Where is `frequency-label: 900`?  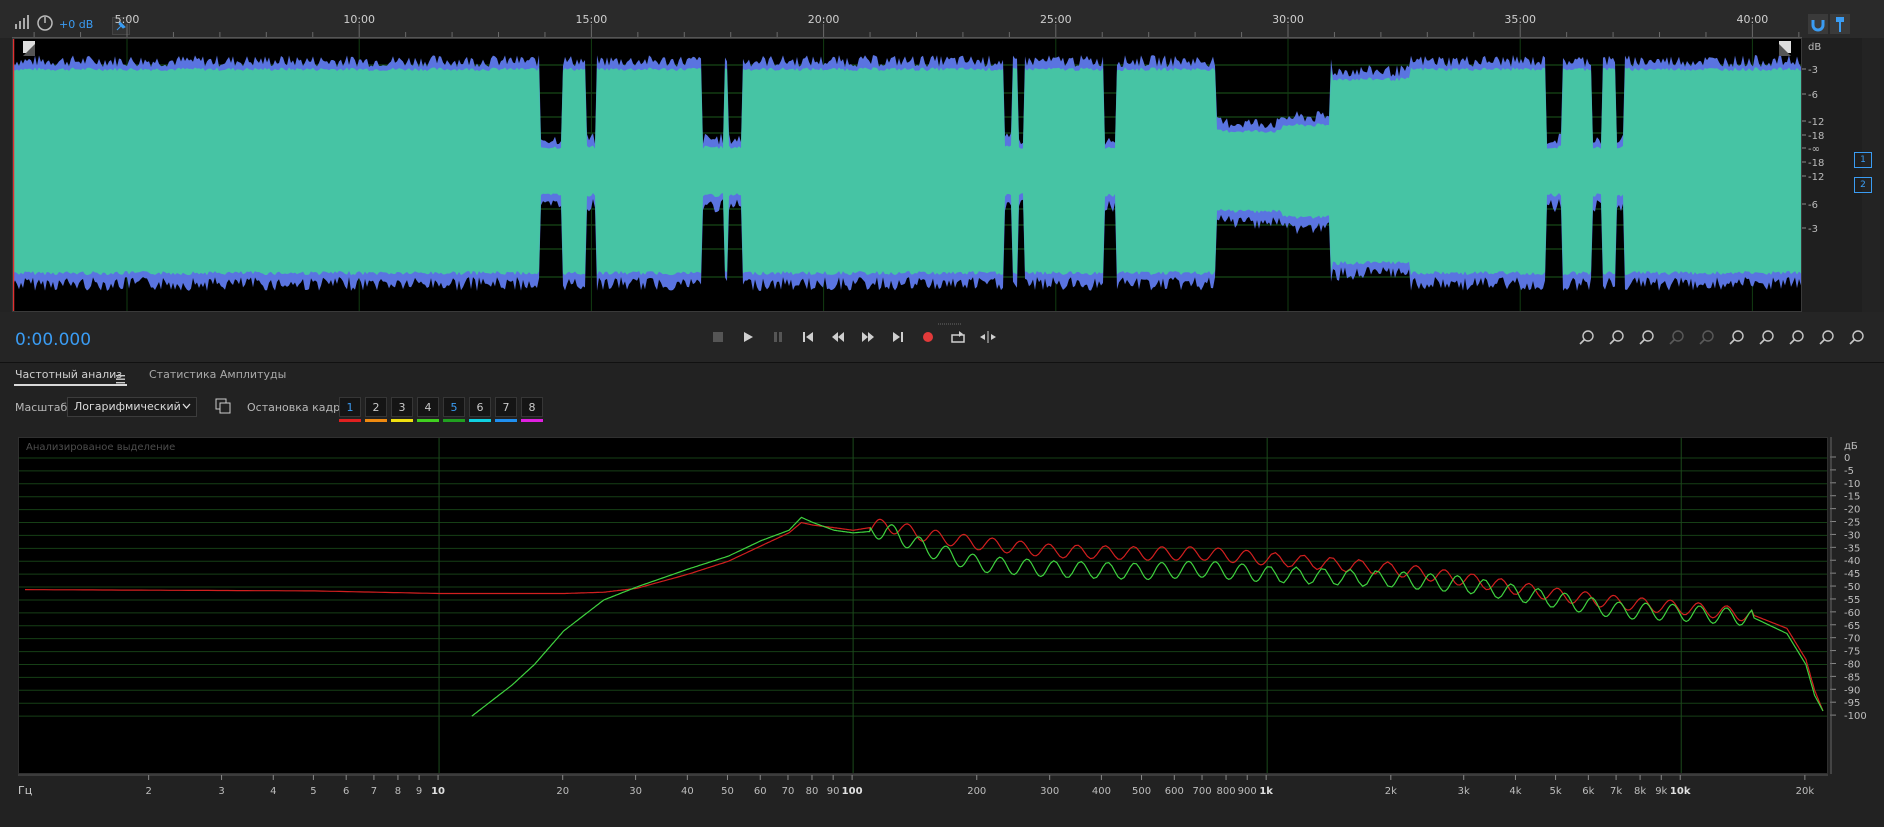
frequency-label: 900 is located at coordinates (1247, 791).